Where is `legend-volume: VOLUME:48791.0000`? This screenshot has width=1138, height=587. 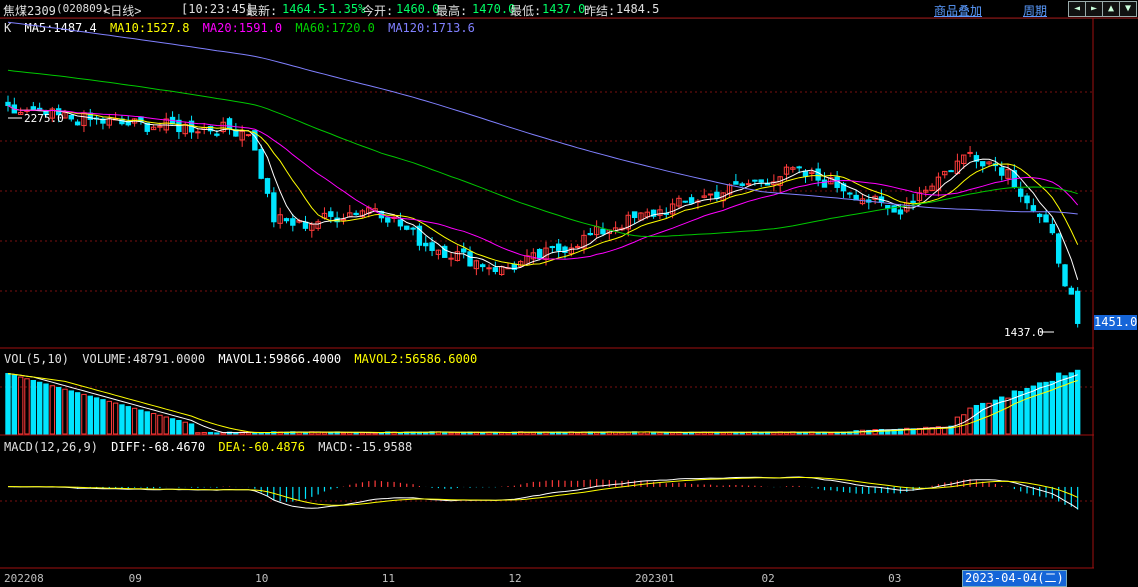 legend-volume: VOLUME:48791.0000 is located at coordinates (144, 359).